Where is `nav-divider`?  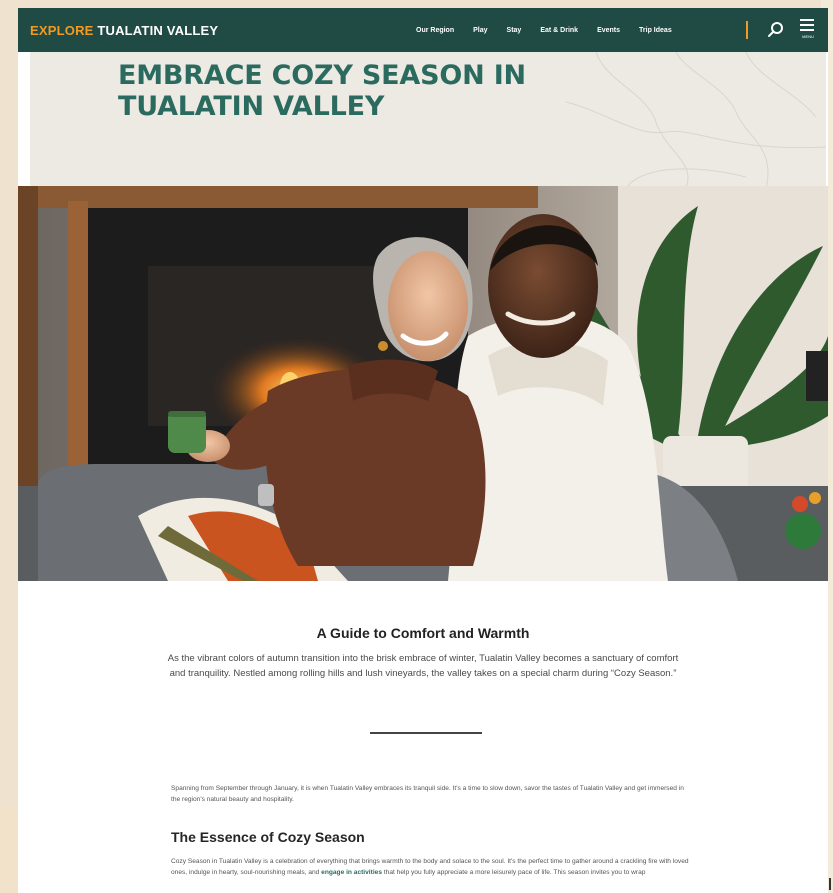
nav-divider is located at coordinates (747, 30).